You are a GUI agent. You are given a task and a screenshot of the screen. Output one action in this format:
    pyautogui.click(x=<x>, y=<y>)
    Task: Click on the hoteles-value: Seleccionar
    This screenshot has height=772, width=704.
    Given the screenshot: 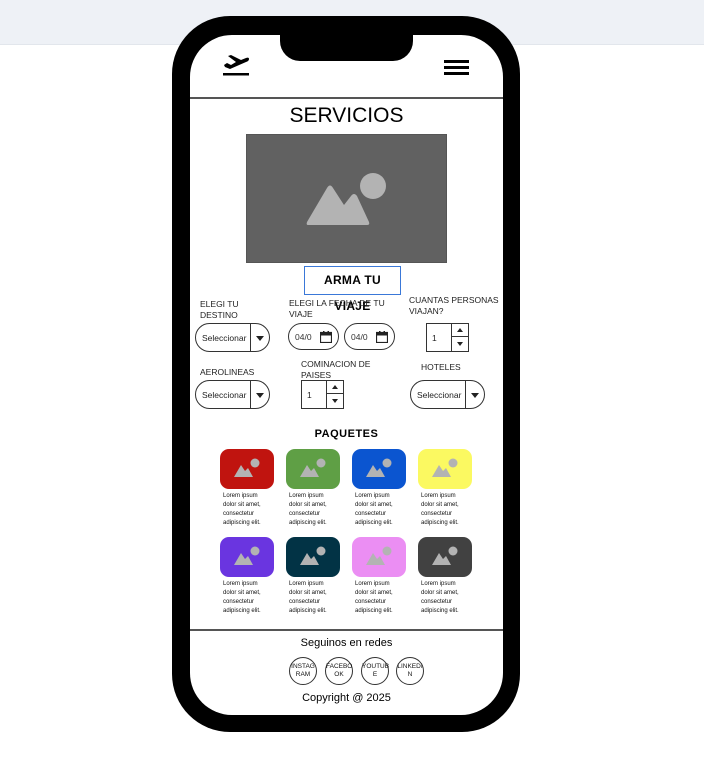 What is the action you would take?
    pyautogui.click(x=439, y=395)
    